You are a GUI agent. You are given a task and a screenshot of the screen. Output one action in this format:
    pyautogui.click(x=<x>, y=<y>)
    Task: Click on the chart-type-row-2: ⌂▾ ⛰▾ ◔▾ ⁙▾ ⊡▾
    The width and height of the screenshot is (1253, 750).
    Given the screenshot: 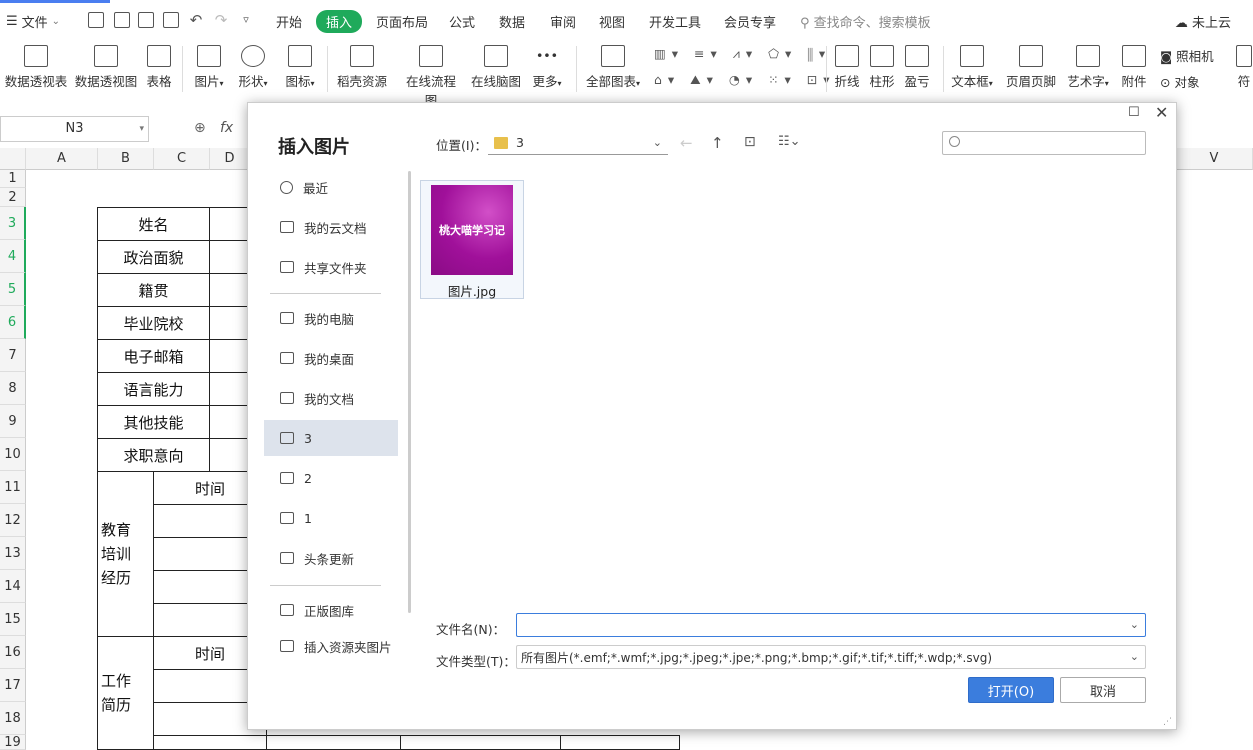 What is the action you would take?
    pyautogui.click(x=745, y=80)
    